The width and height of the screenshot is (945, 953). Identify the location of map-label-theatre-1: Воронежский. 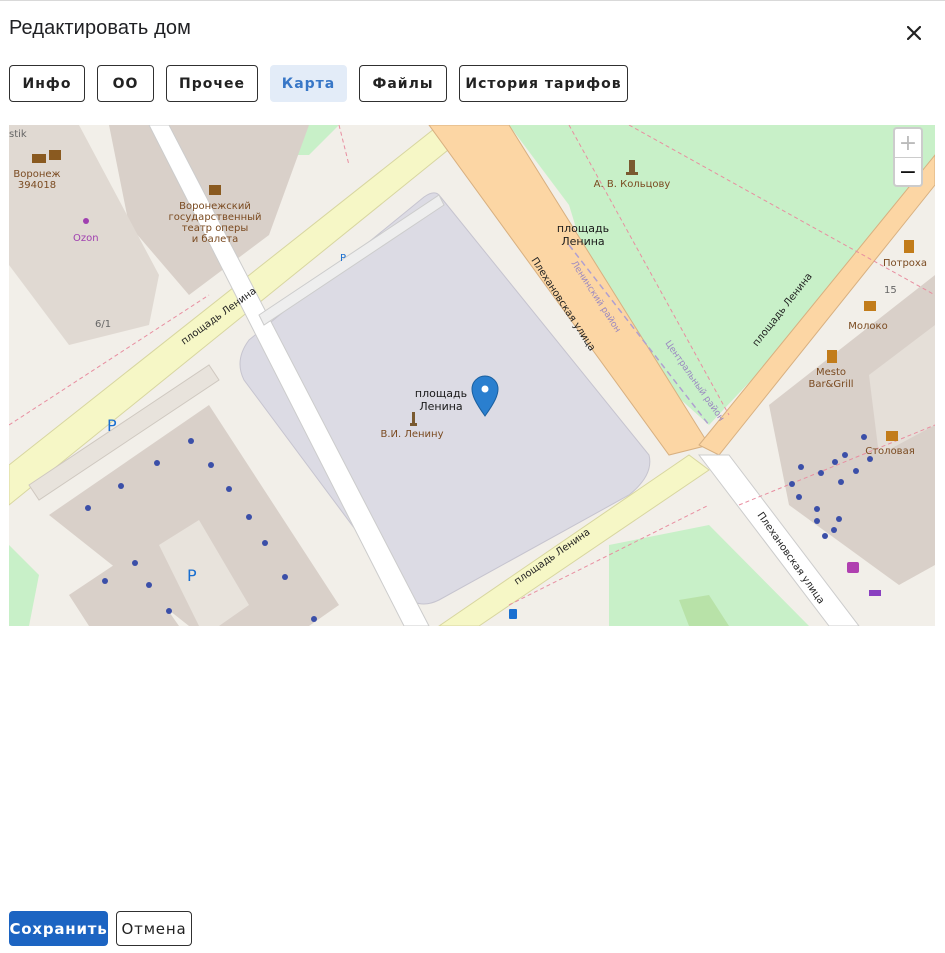
(215, 206).